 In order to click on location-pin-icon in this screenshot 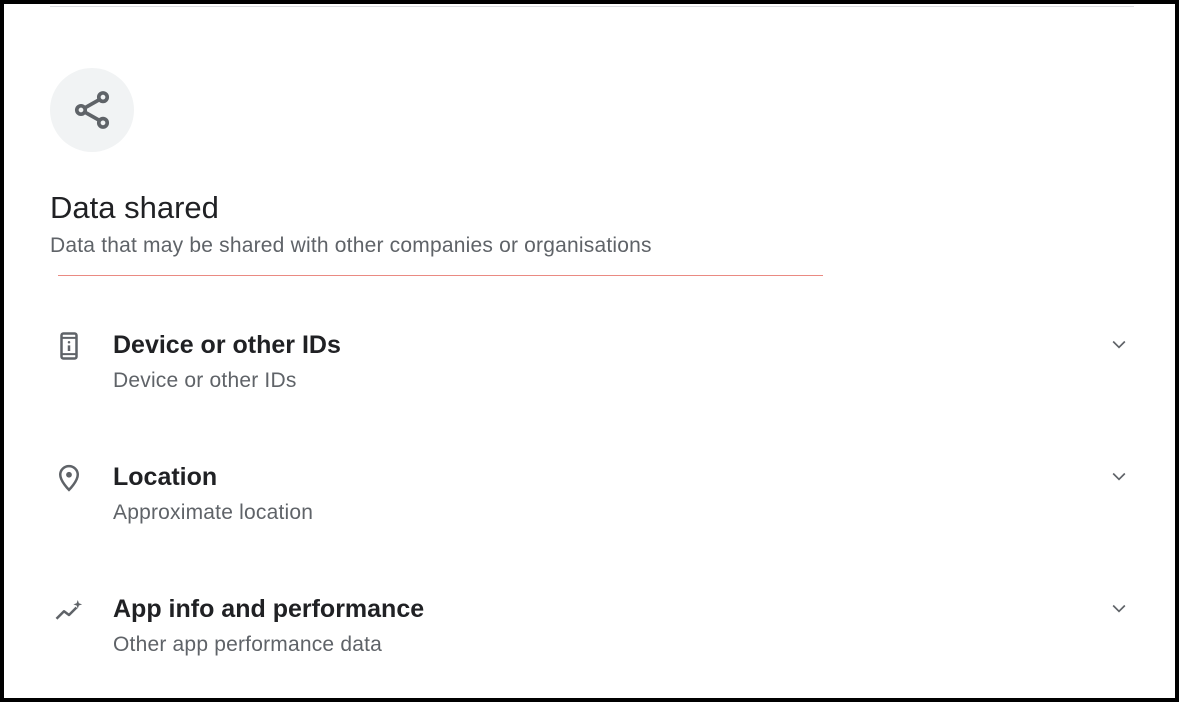, I will do `click(69, 478)`.